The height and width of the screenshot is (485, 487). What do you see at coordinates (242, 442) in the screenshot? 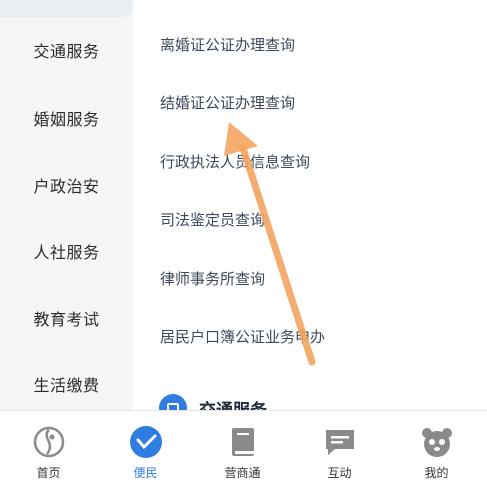
I see `book-icon` at bounding box center [242, 442].